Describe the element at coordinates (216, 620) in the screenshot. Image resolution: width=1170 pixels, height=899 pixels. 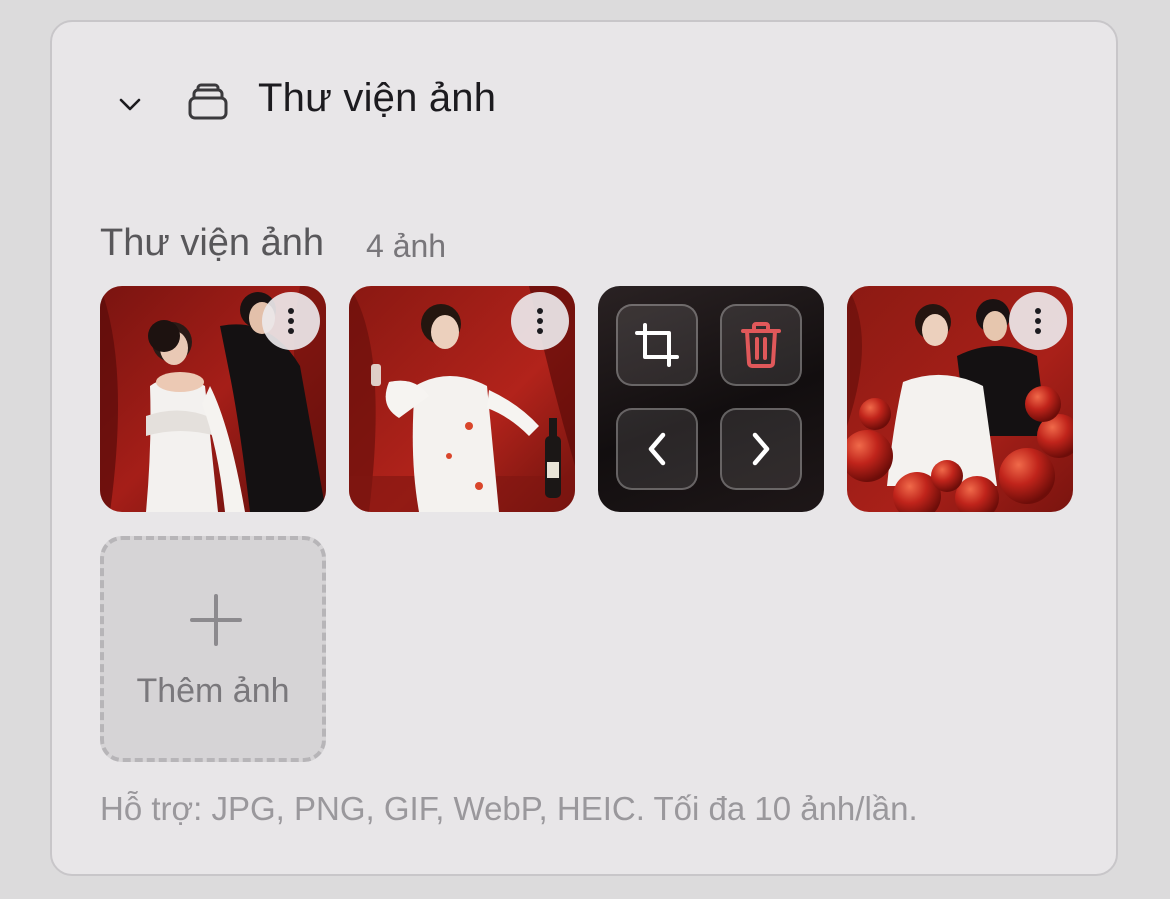
I see `plus-icon` at that location.